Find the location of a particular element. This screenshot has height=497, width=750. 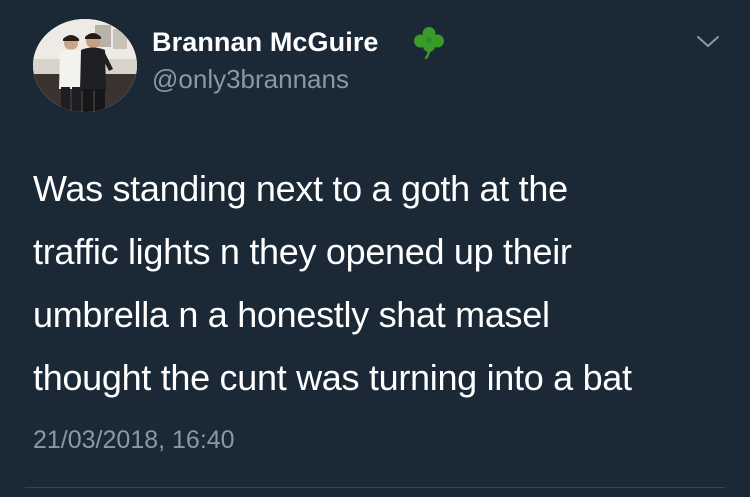

shamrock-icon is located at coordinates (429, 42).